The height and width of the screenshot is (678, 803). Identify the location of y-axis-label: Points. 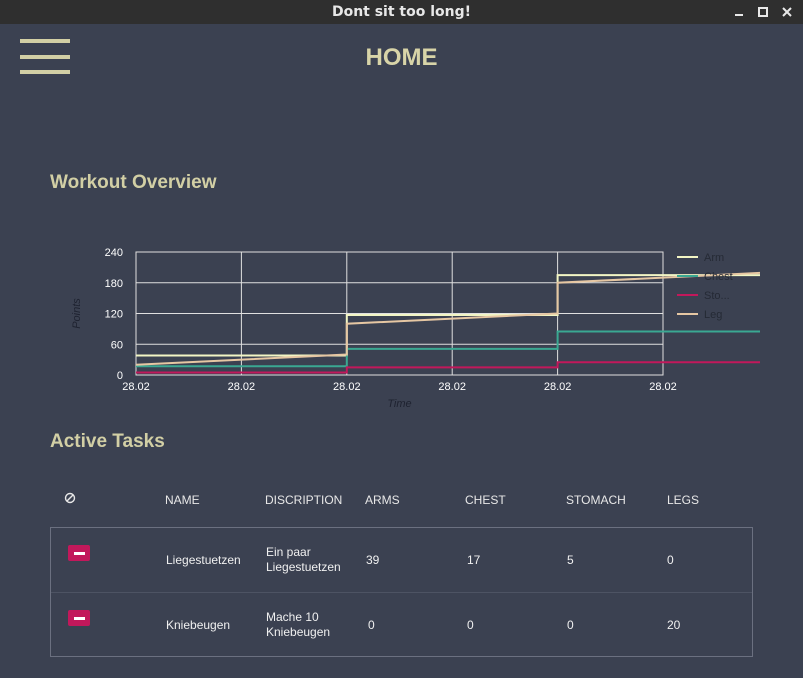
(77, 313).